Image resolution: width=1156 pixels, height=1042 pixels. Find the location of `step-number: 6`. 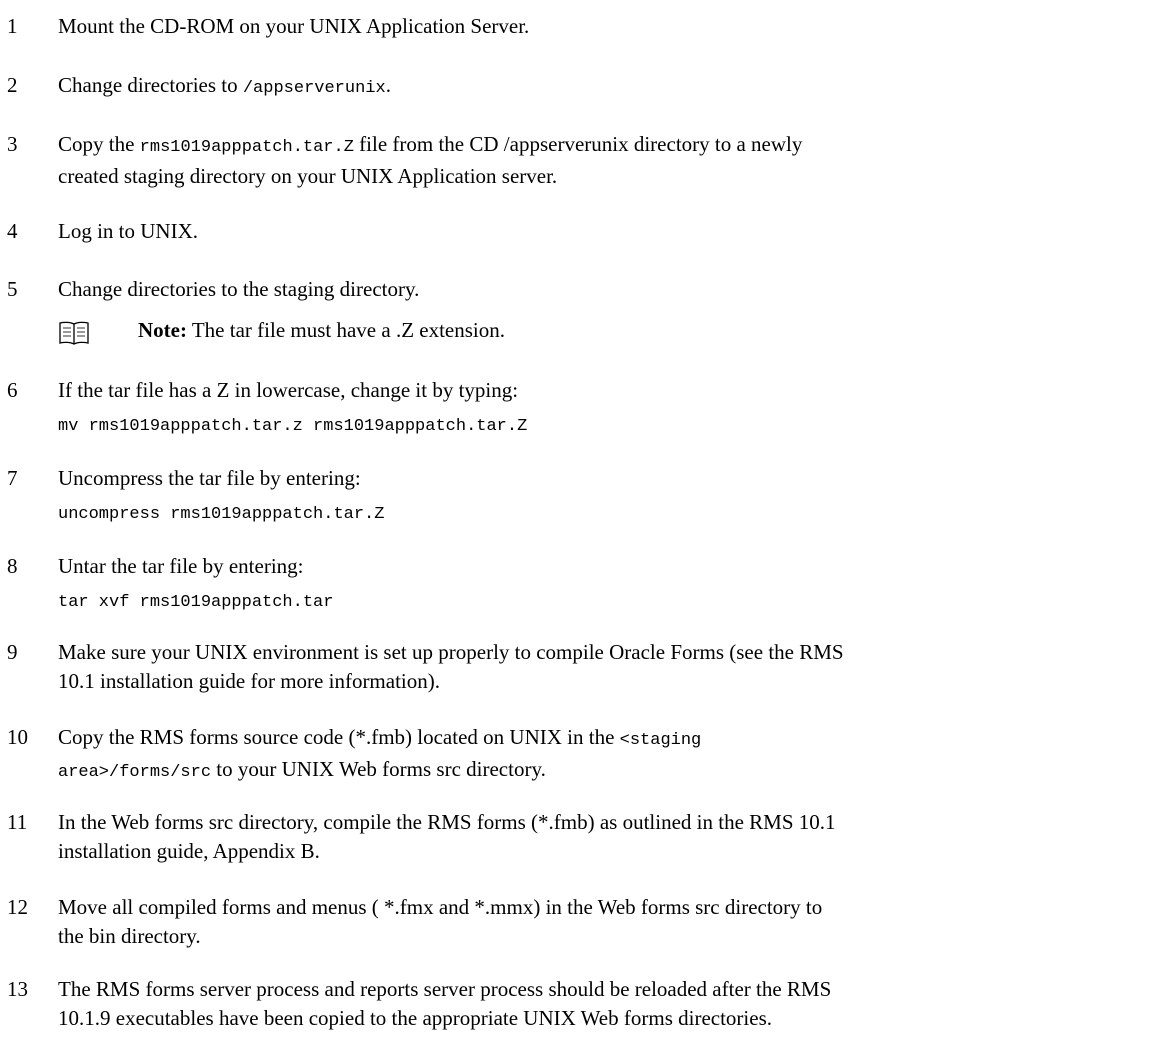

step-number: 6 is located at coordinates (12, 390).